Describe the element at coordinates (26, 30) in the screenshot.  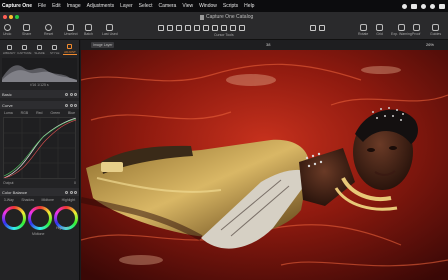
I see `share-button: Share` at that location.